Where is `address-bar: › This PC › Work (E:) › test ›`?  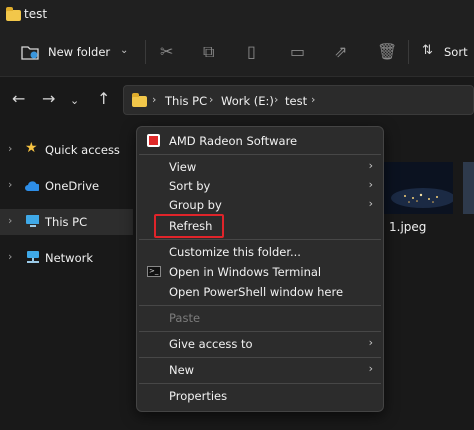 address-bar: › This PC › Work (E:) › test › is located at coordinates (298, 100).